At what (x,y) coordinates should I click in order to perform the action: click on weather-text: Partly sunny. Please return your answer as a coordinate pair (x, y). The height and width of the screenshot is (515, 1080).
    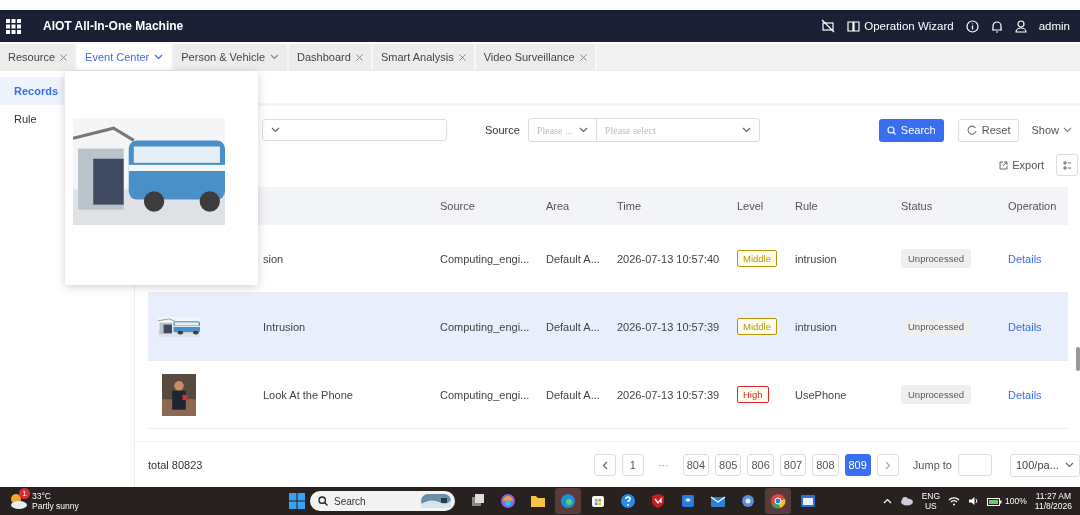
    Looking at the image, I should click on (55, 506).